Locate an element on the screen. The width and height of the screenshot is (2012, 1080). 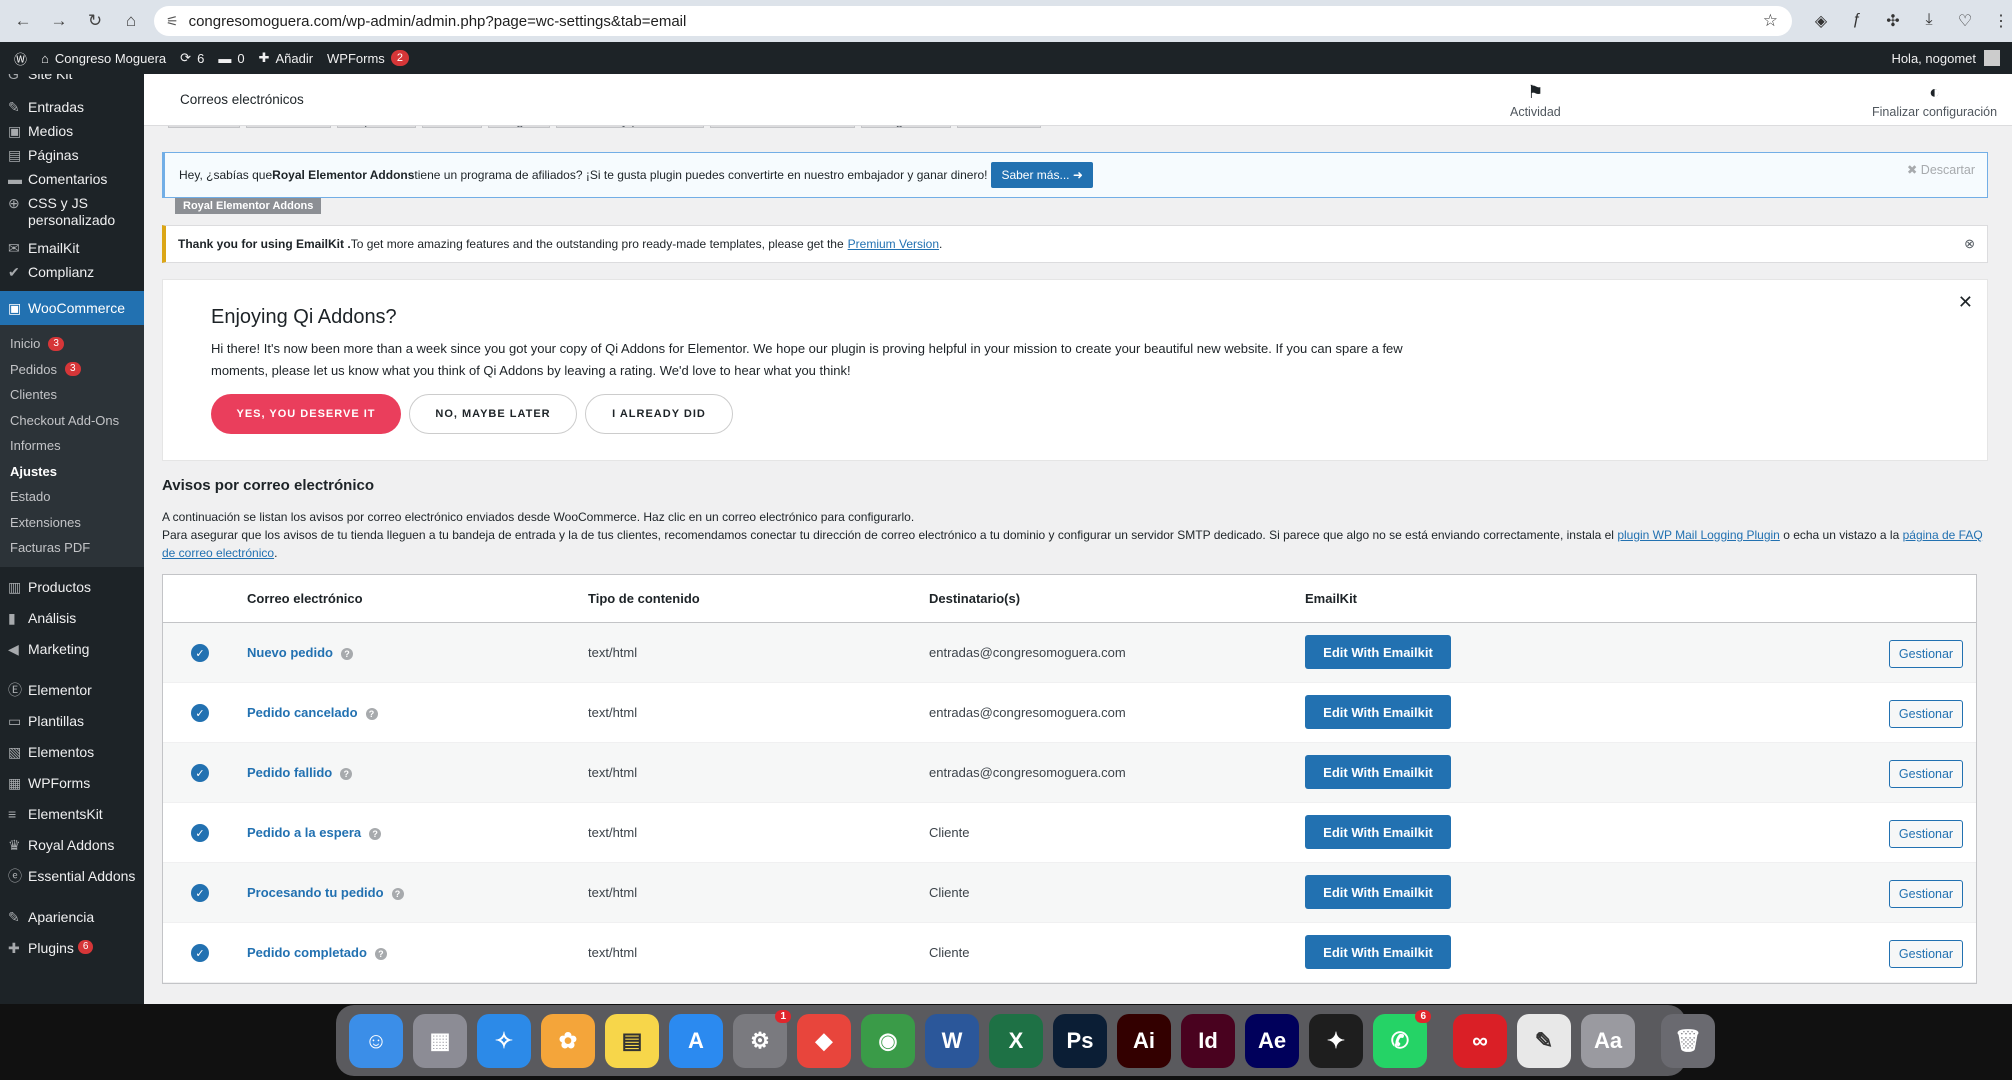
wpforms-link: WPForms 2 is located at coordinates (368, 58).